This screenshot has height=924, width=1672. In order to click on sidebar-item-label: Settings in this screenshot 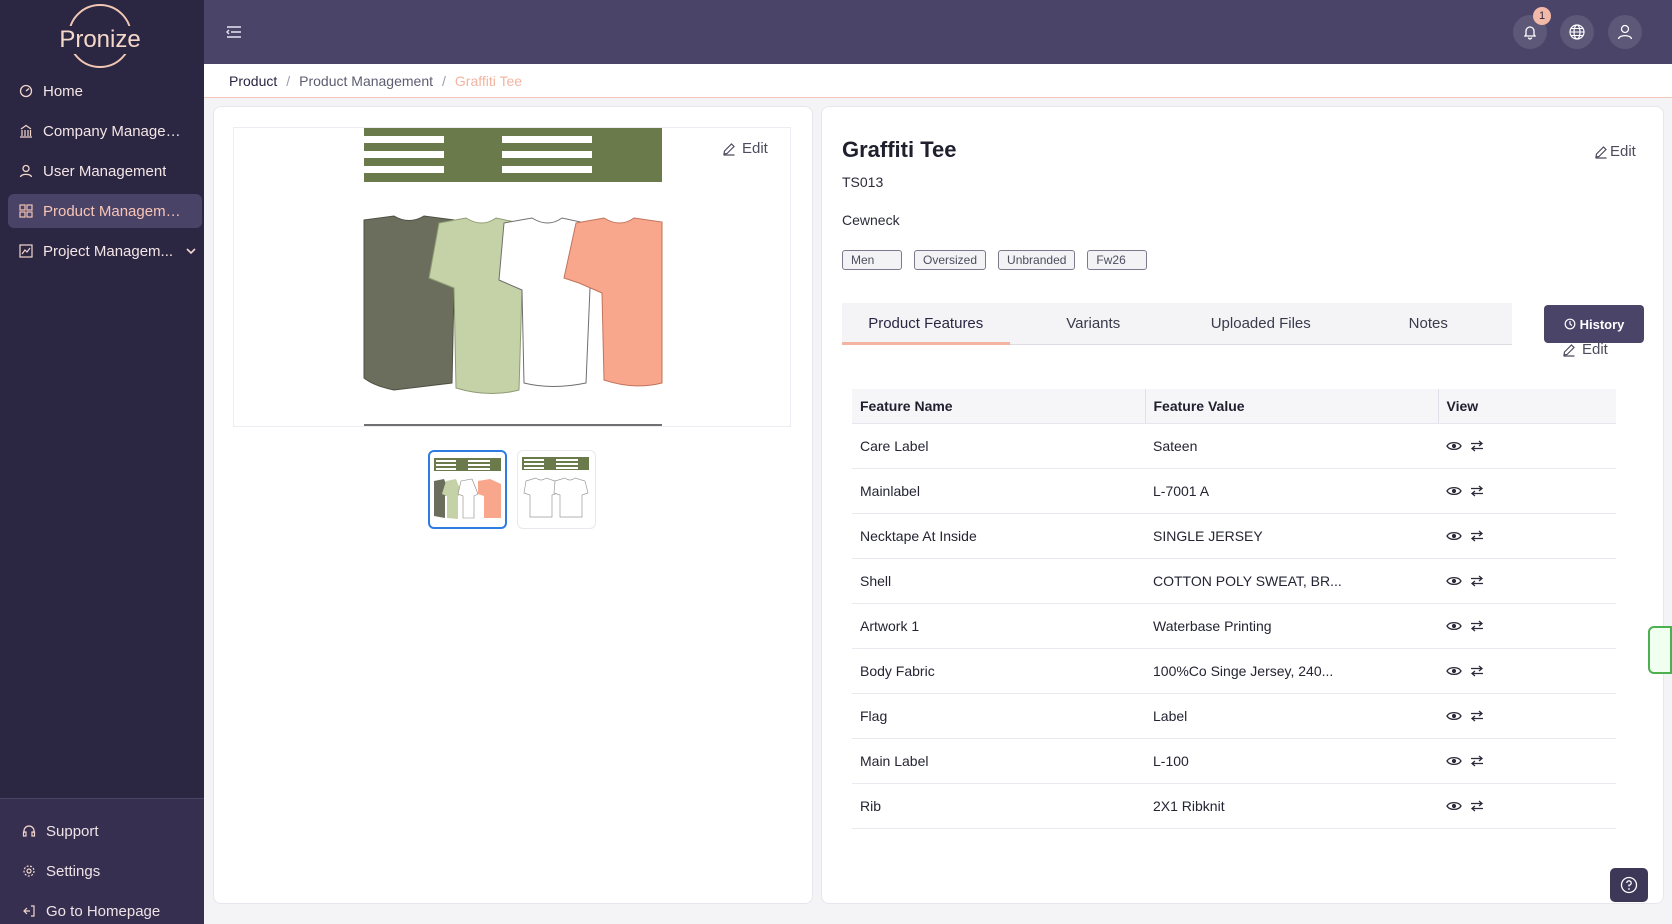, I will do `click(73, 871)`.